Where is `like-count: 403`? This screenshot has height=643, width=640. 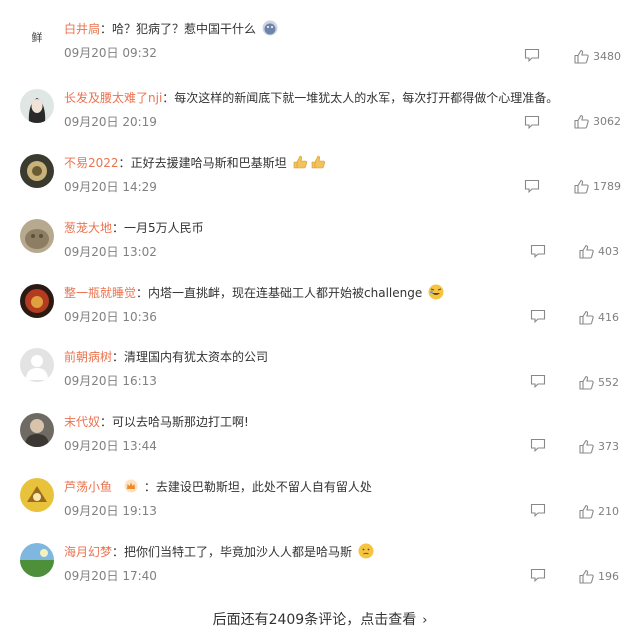 like-count: 403 is located at coordinates (608, 251).